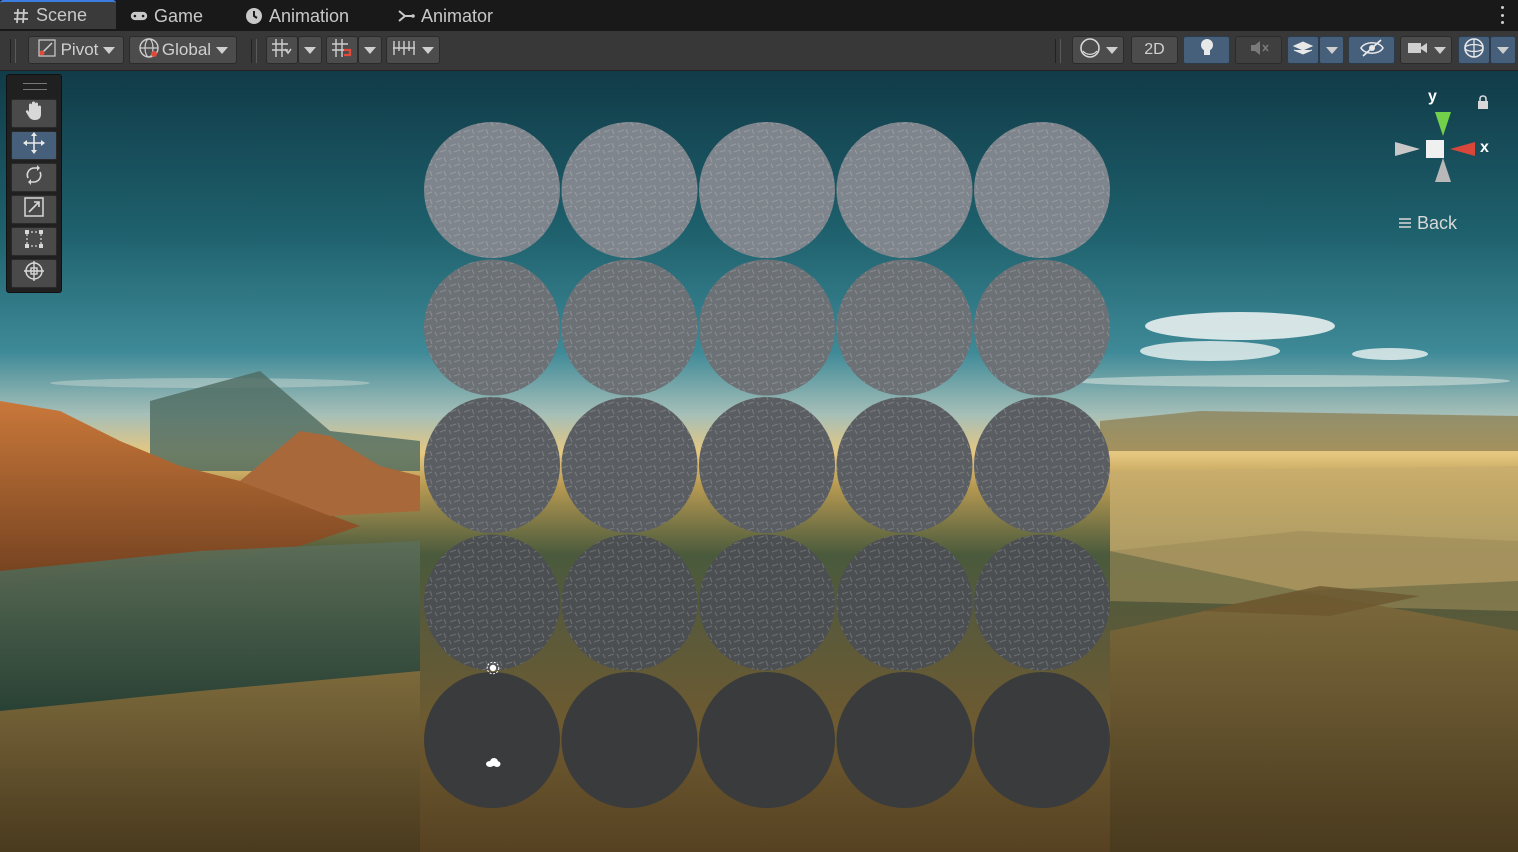 The image size is (1518, 852). I want to click on tab-game: Game, so click(160, 16).